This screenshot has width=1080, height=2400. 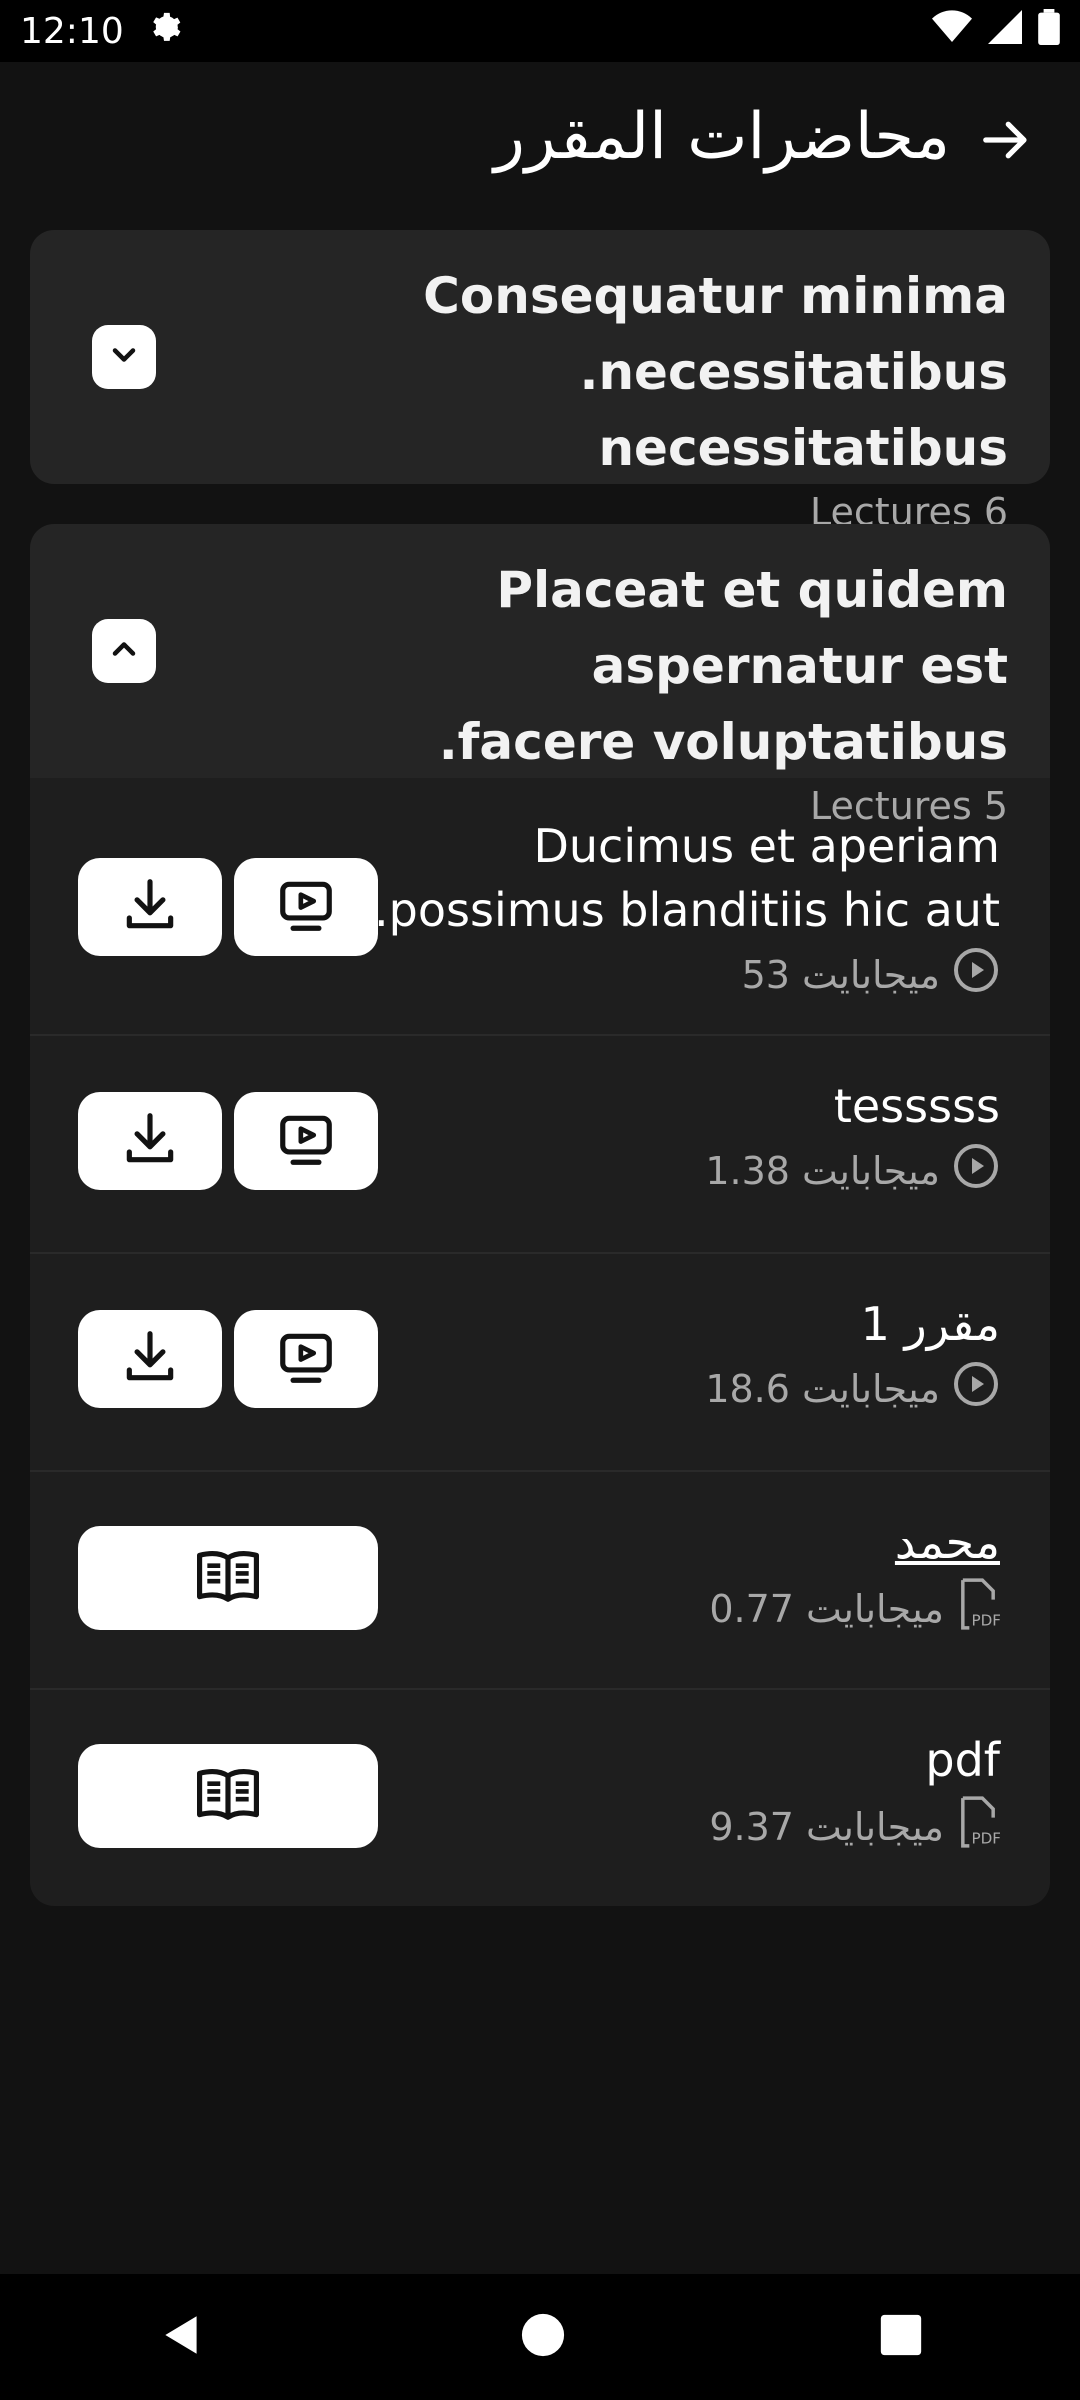 I want to click on expand-button, so click(x=124, y=357).